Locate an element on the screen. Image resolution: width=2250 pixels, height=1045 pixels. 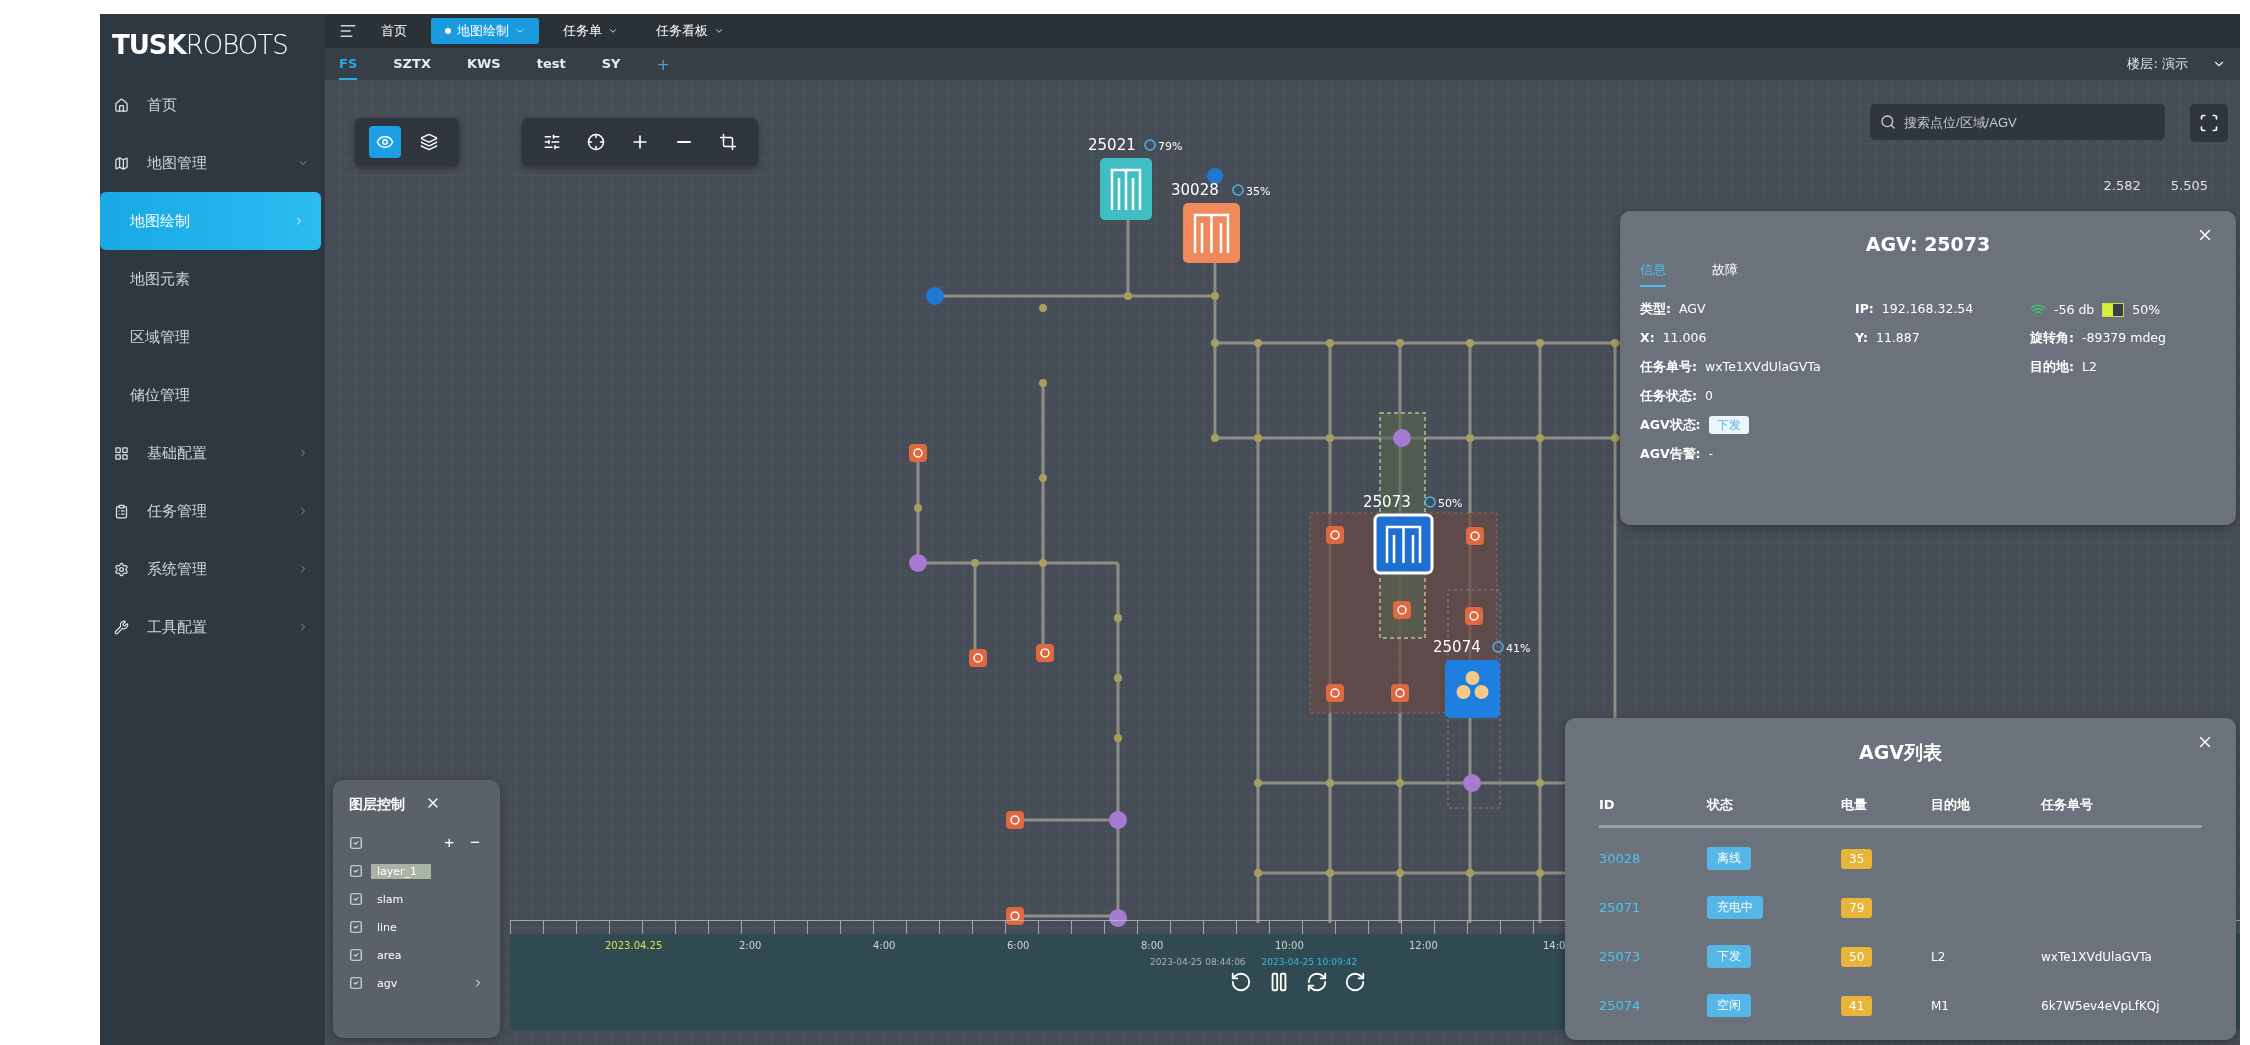
layer-item: agv is located at coordinates (387, 983).